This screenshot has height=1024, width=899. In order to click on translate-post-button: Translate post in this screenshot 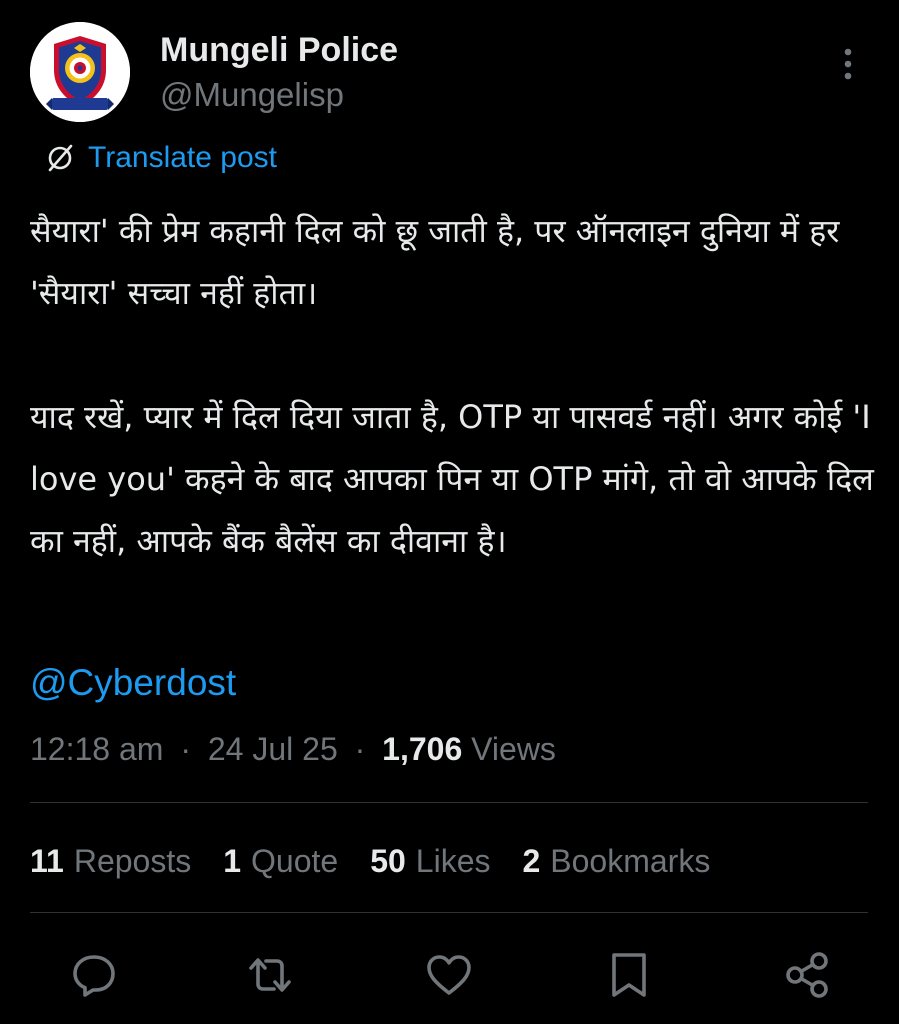, I will do `click(160, 158)`.